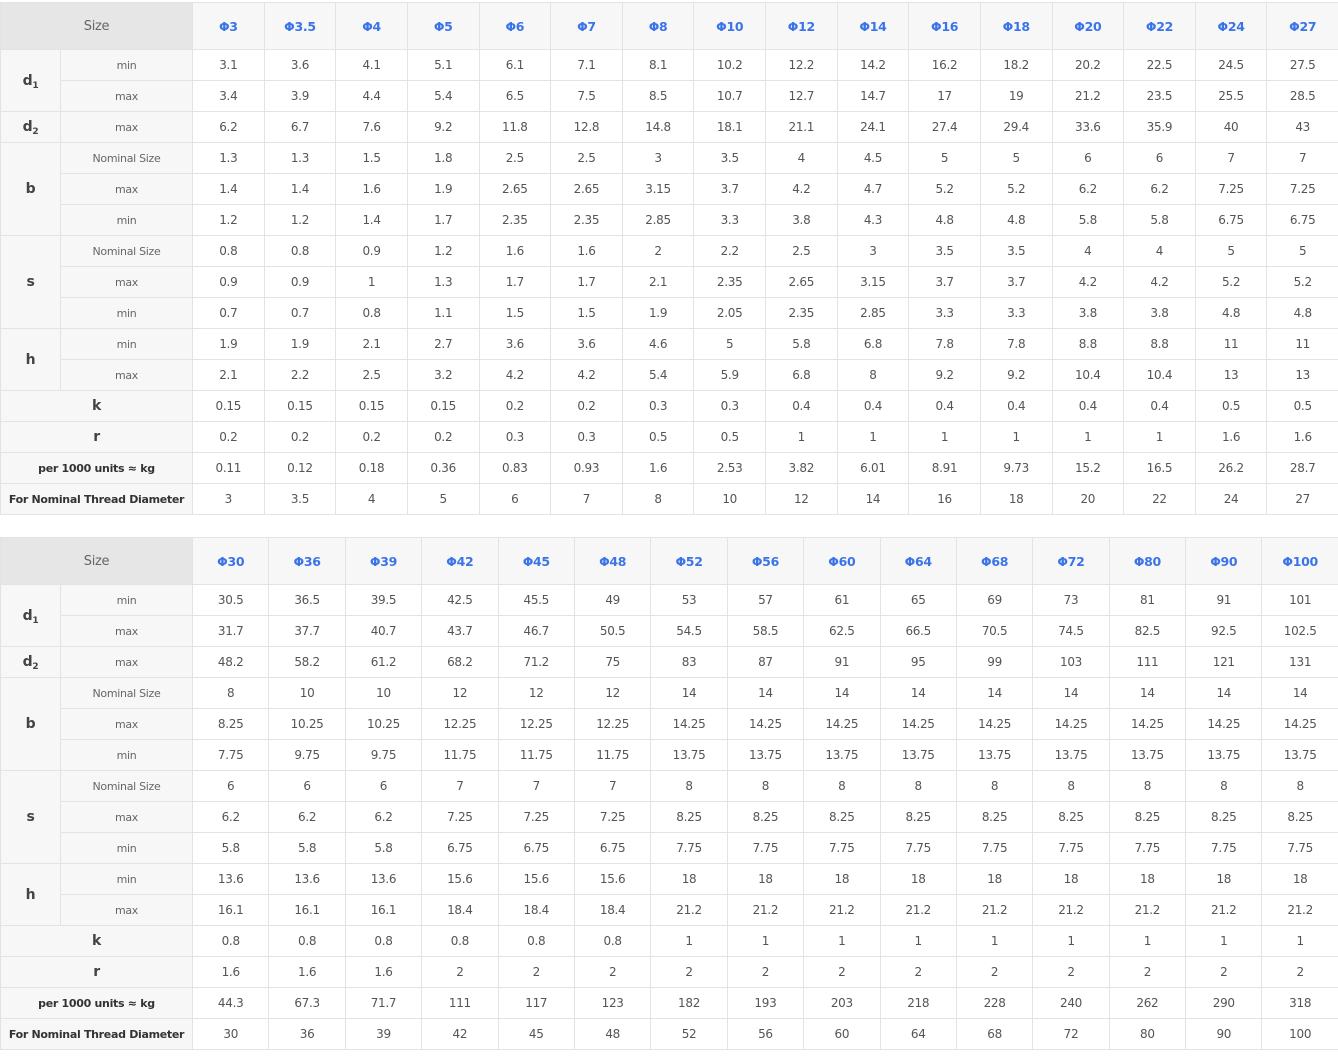  What do you see at coordinates (1147, 1003) in the screenshot?
I see `value-cell: 262` at bounding box center [1147, 1003].